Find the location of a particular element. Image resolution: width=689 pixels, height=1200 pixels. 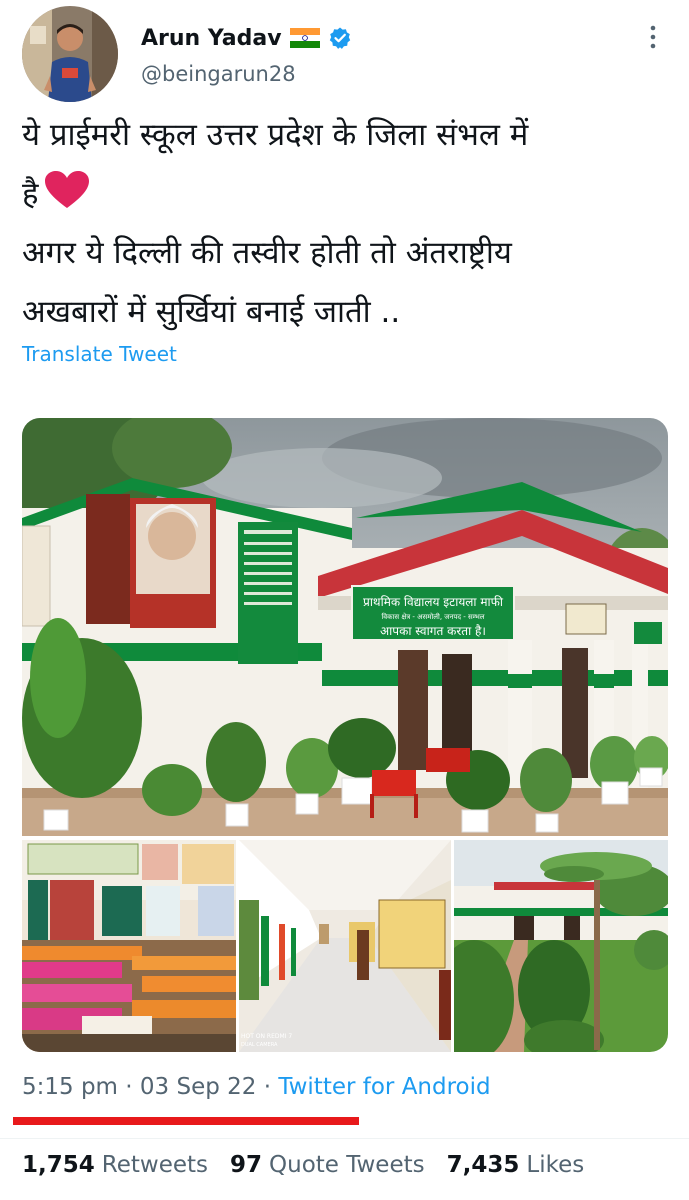

likes-stat: 7,435 Likes is located at coordinates (516, 1165).